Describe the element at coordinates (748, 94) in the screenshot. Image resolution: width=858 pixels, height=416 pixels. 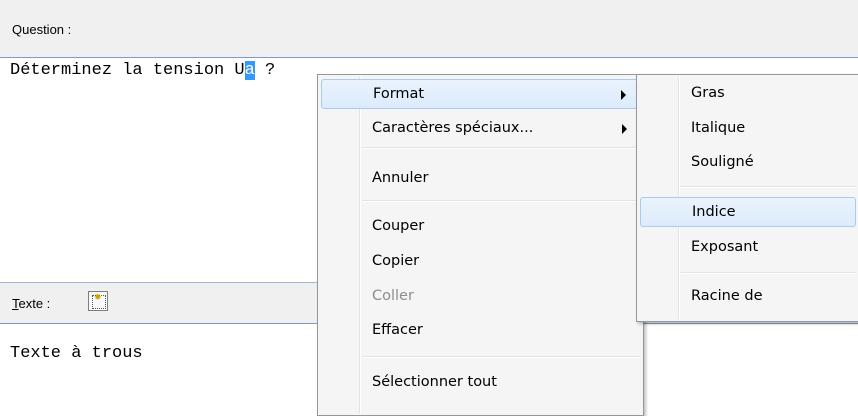
I see `menu-item-bold: Gras` at that location.